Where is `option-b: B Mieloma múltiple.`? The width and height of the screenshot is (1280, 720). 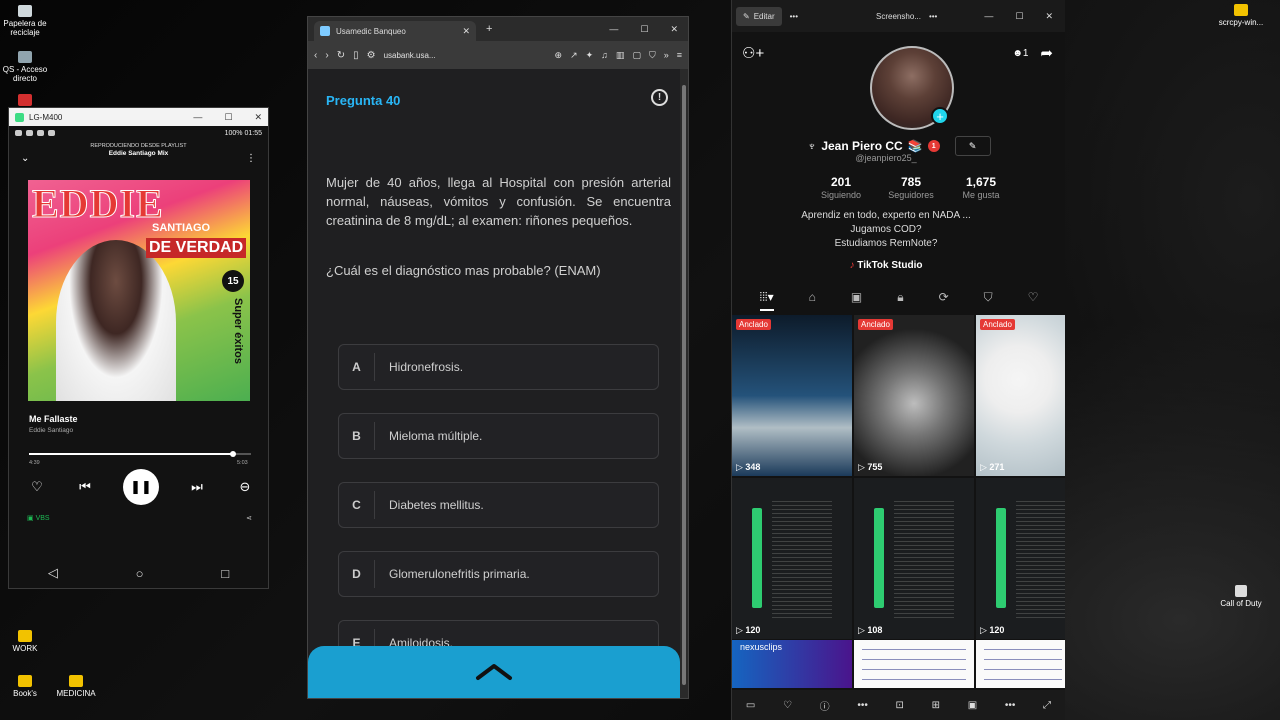 option-b: B Mieloma múltiple. is located at coordinates (498, 436).